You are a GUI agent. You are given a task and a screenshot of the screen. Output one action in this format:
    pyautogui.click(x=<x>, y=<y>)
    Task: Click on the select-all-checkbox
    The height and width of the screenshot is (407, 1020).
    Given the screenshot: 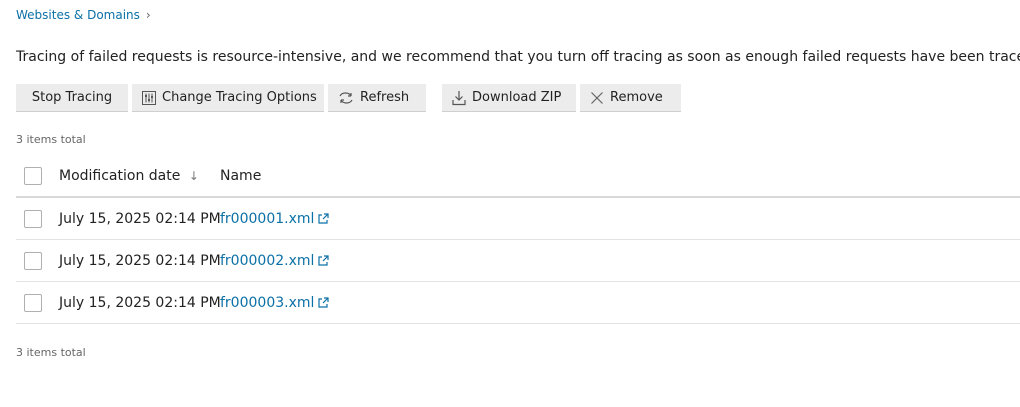 What is the action you would take?
    pyautogui.click(x=33, y=176)
    